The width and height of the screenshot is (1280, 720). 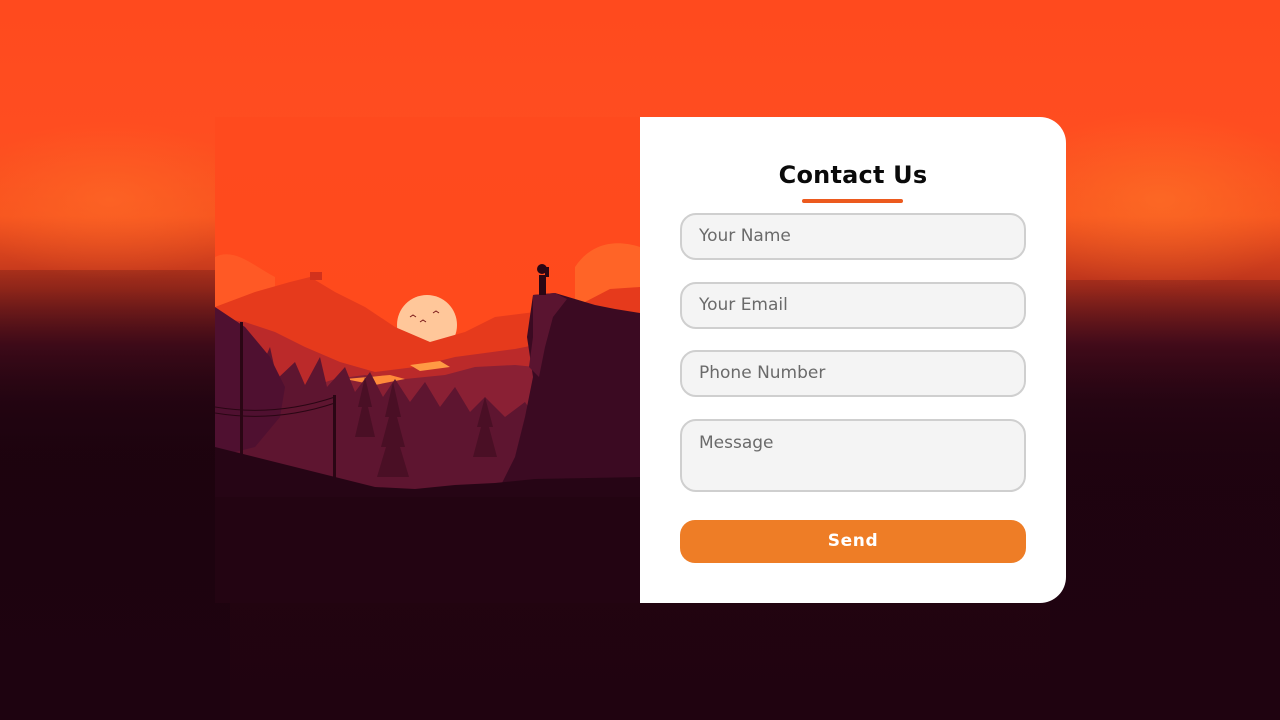 What do you see at coordinates (853, 305) in the screenshot?
I see `email-field: Your Email` at bounding box center [853, 305].